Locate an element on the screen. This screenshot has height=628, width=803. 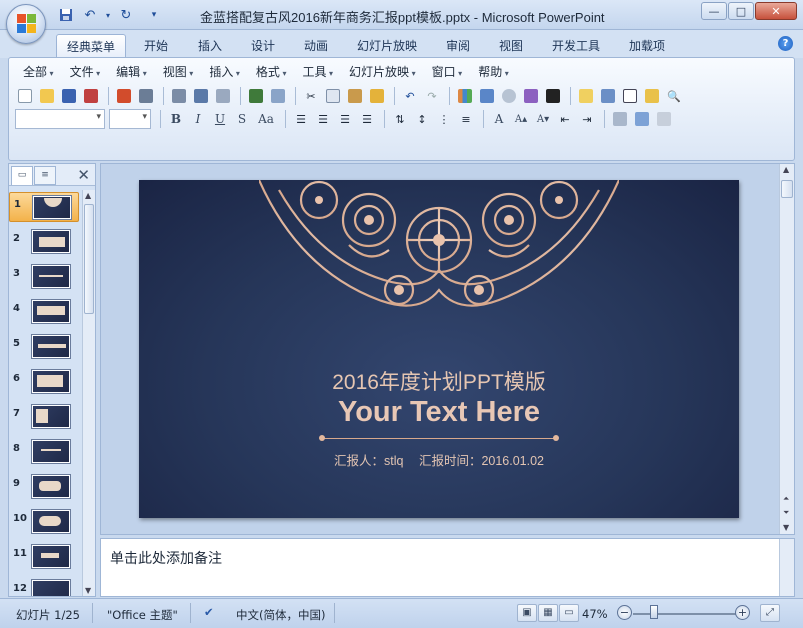
page-setup-icon is located at coordinates (223, 96).